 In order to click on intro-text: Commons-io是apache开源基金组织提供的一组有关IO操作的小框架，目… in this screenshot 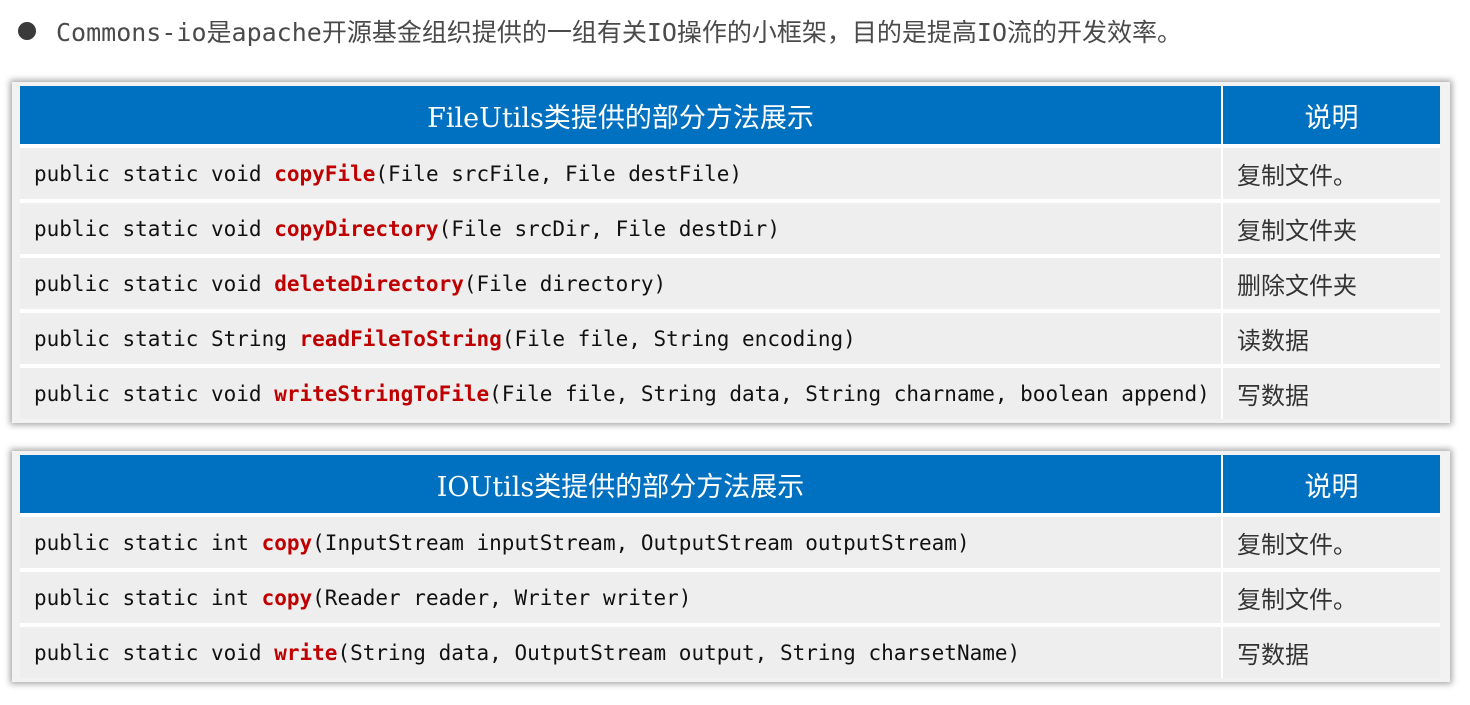, I will do `click(619, 32)`.